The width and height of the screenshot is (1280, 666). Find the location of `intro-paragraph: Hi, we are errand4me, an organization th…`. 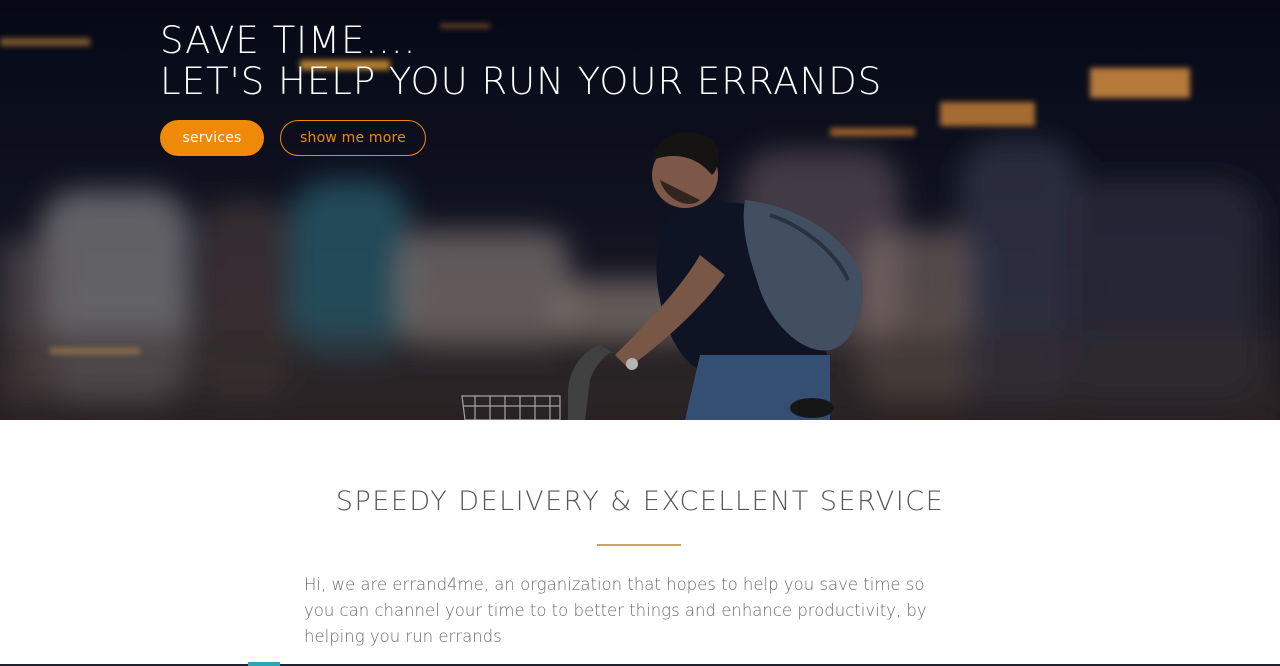

intro-paragraph: Hi, we are errand4me, an organization th… is located at coordinates (615, 610).